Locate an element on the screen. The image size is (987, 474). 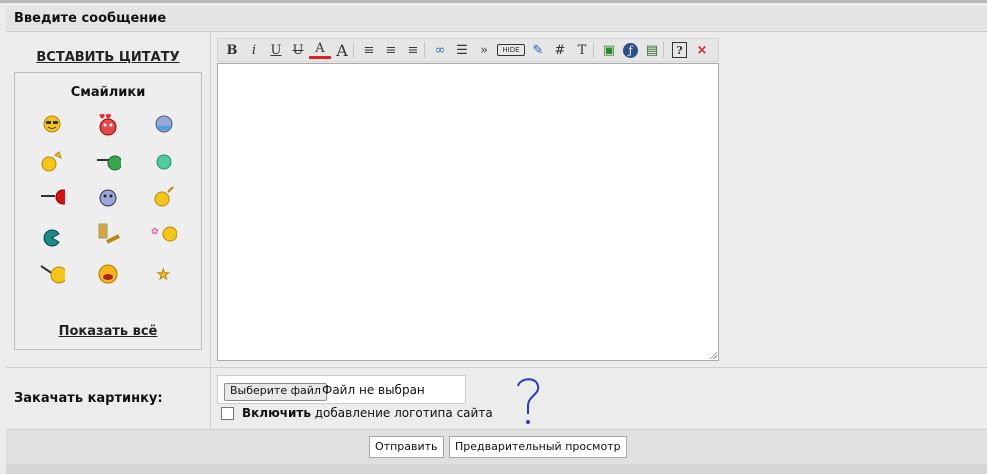
smilies-title: Смайлики is located at coordinates (108, 92).